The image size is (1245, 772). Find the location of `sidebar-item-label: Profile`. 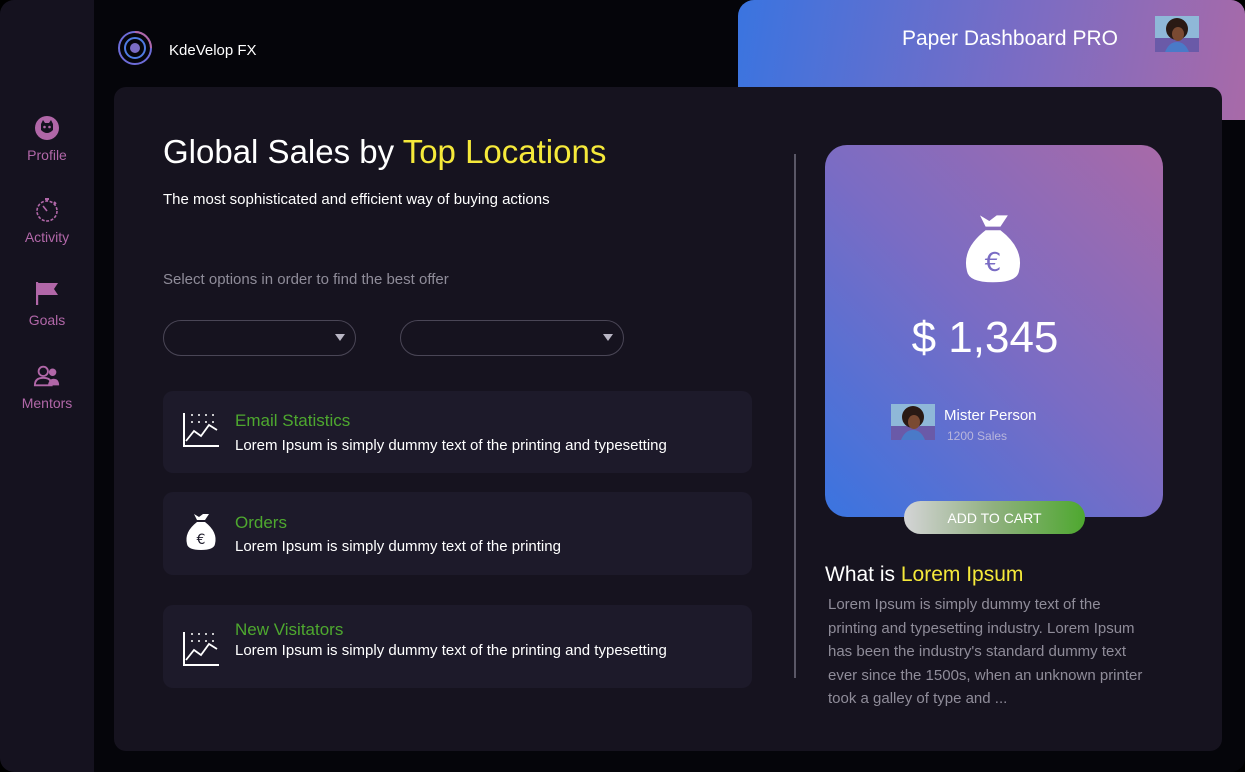

sidebar-item-label: Profile is located at coordinates (47, 155).